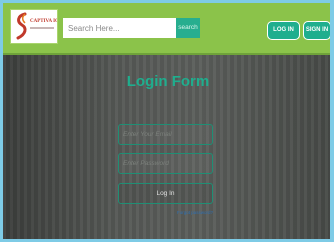  Describe the element at coordinates (188, 212) in the screenshot. I see `forgot-password-link: Forgot password?` at that location.